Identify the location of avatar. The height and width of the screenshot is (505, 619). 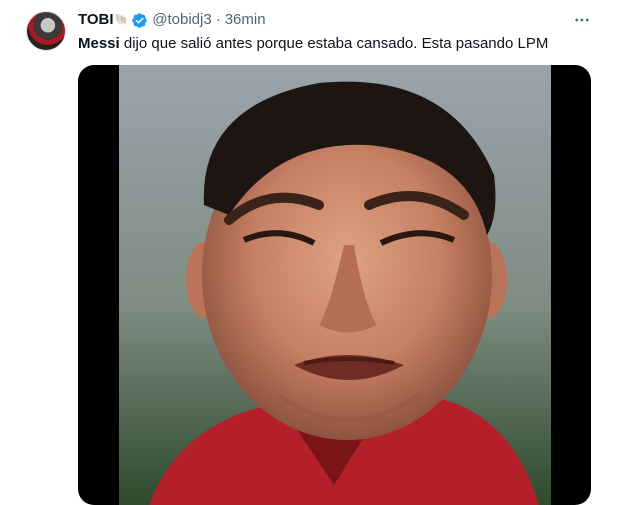
(46, 31).